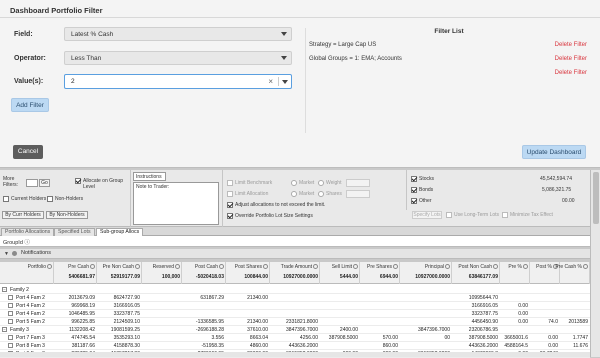  Describe the element at coordinates (230, 194) in the screenshot. I see `limit-allocation-checkbox` at that location.